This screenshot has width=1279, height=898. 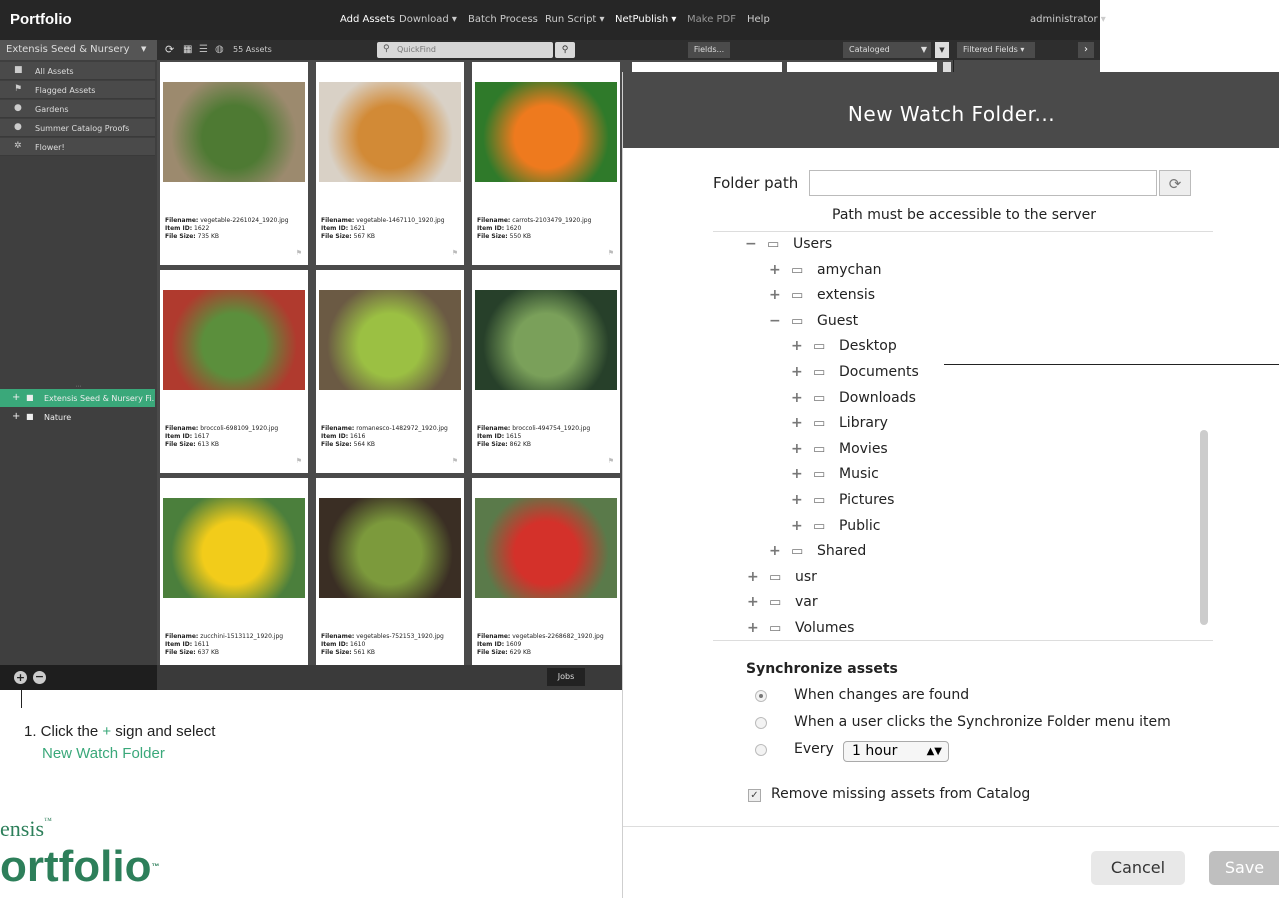 What do you see at coordinates (169, 49) in the screenshot?
I see `refresh-icon: ⟳` at bounding box center [169, 49].